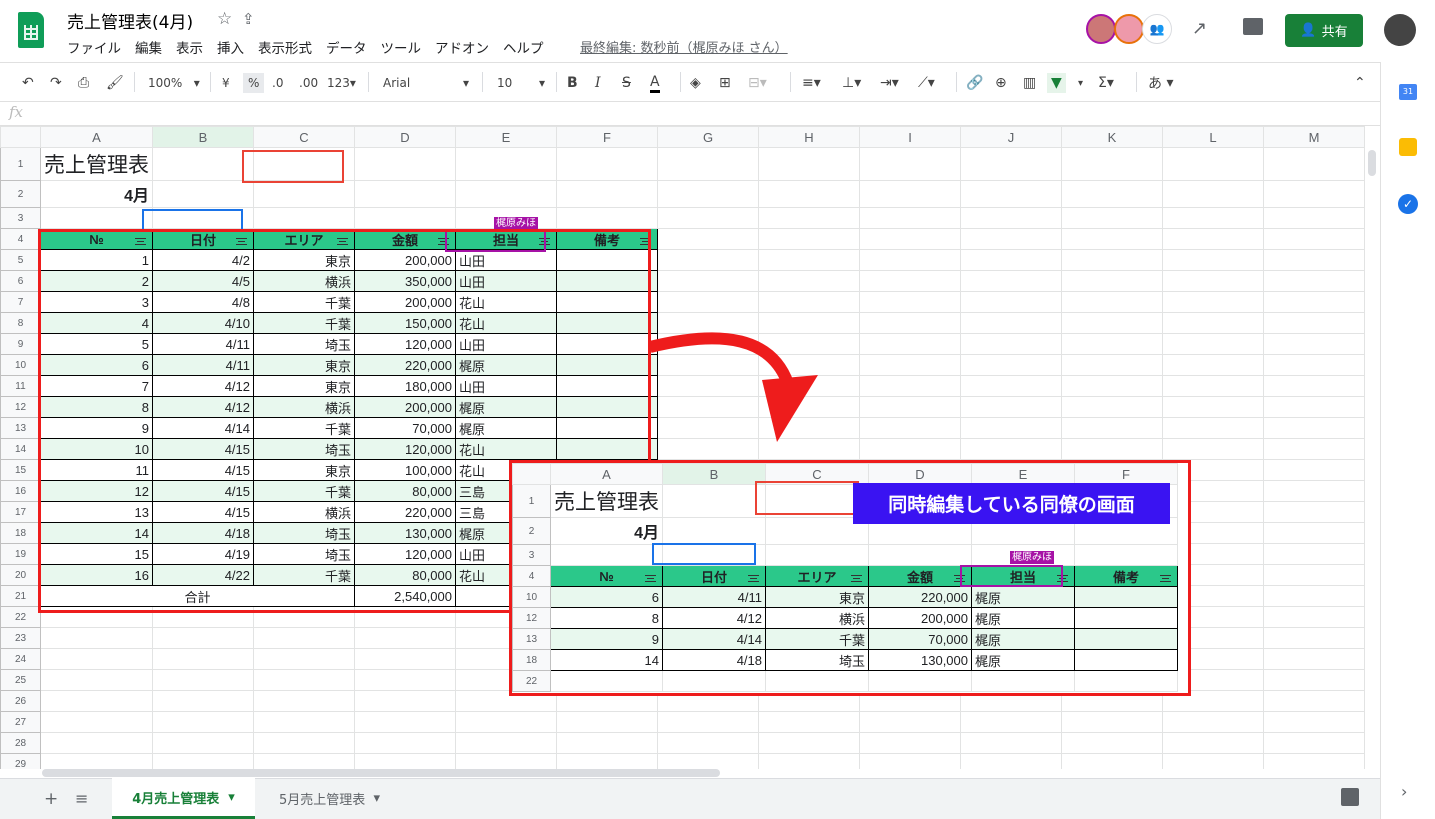 This screenshot has height=819, width=1435. Describe the element at coordinates (1001, 83) in the screenshot. I see `insert-comment-icon: ⊕` at that location.